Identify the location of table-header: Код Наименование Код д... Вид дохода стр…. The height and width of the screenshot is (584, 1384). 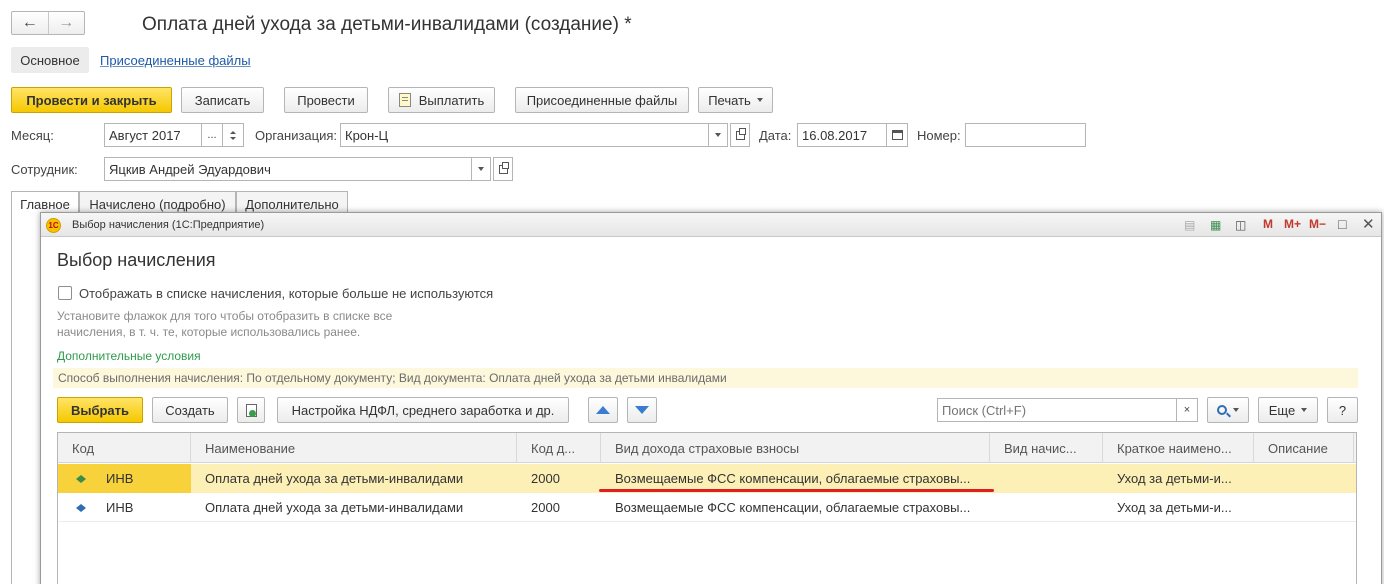
(707, 448).